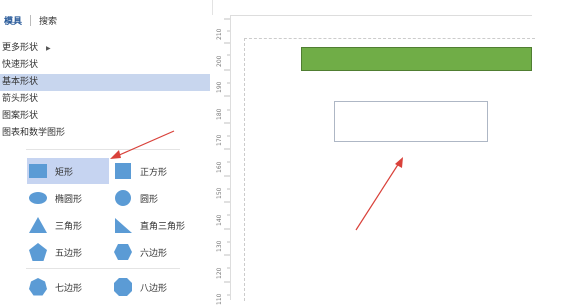 This screenshot has height=305, width=562. Describe the element at coordinates (379, 194) in the screenshot. I see `arrow-to-canvas-shape` at that location.